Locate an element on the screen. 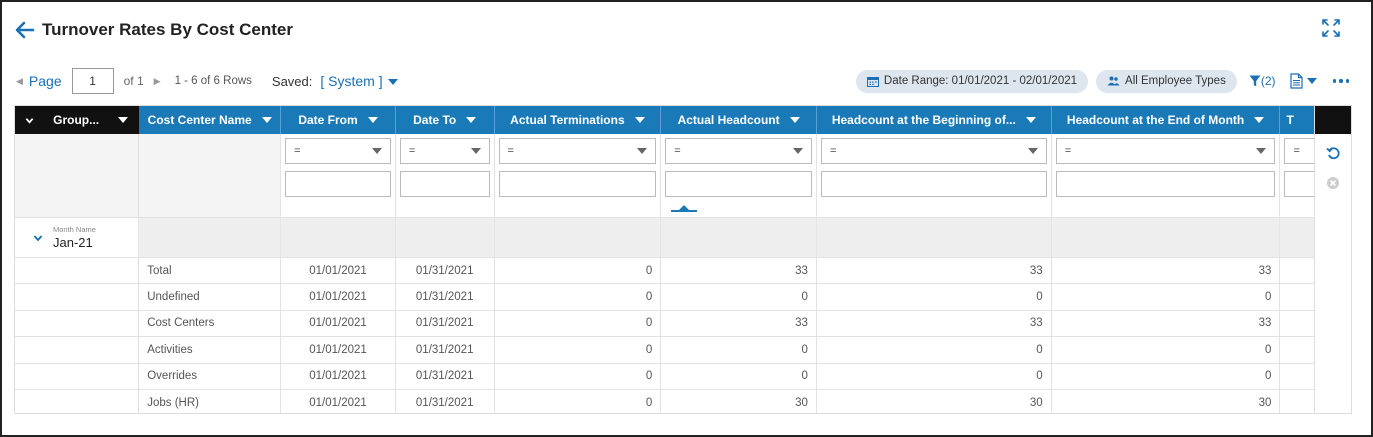 This screenshot has width=1373, height=437. cell-headcount-beginning: 30 is located at coordinates (934, 401).